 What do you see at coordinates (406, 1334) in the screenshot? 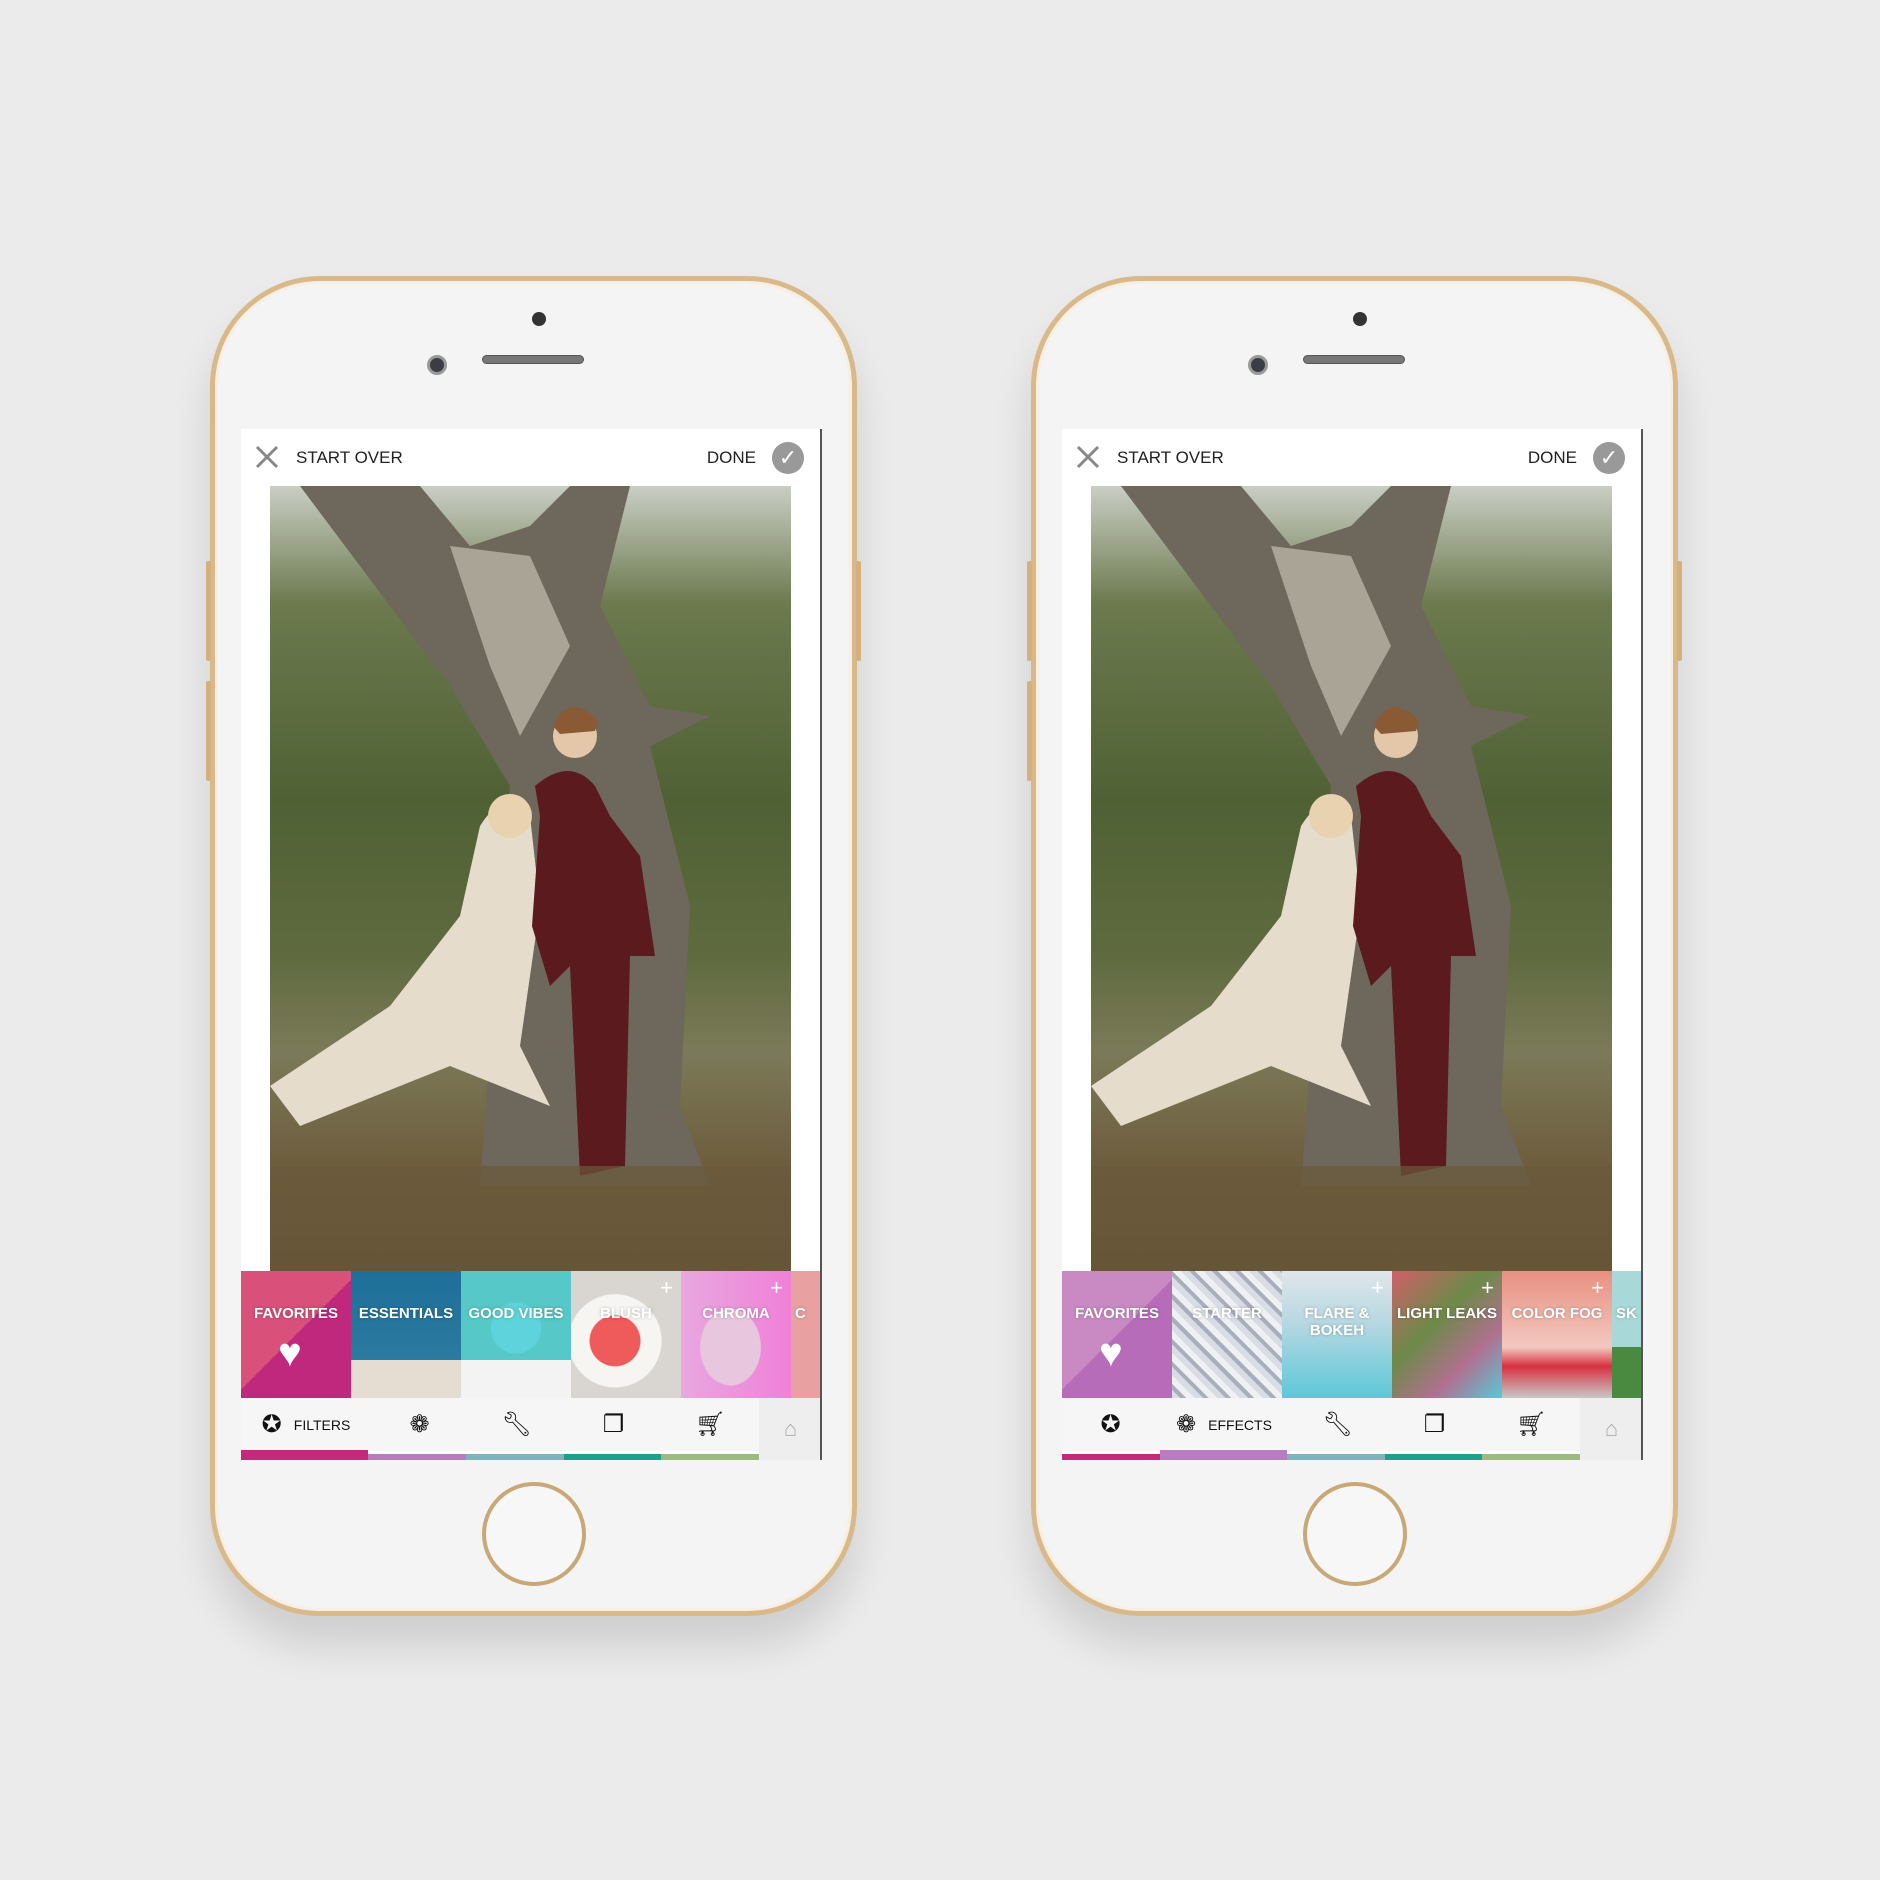
I see `tile-essentials: ESSENTIALS` at bounding box center [406, 1334].